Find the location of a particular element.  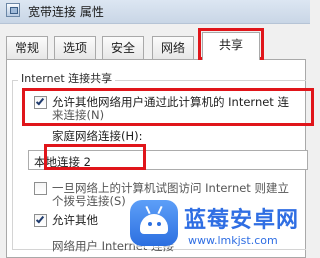

window-title: 宽带连接 属性 is located at coordinates (66, 12).